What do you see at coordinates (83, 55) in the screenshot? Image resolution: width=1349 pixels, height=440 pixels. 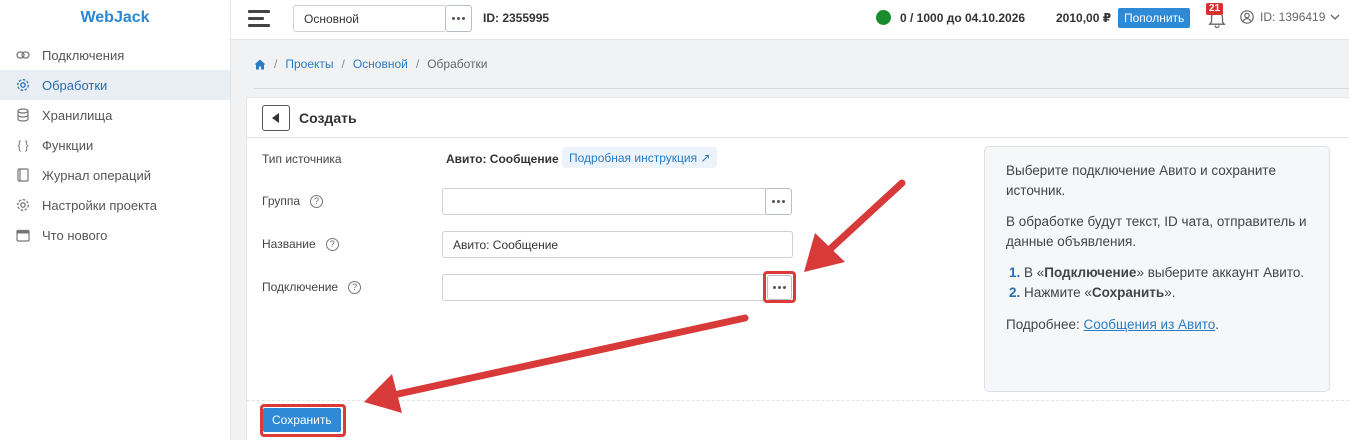 I see `sidebar-item-label: Подключения` at bounding box center [83, 55].